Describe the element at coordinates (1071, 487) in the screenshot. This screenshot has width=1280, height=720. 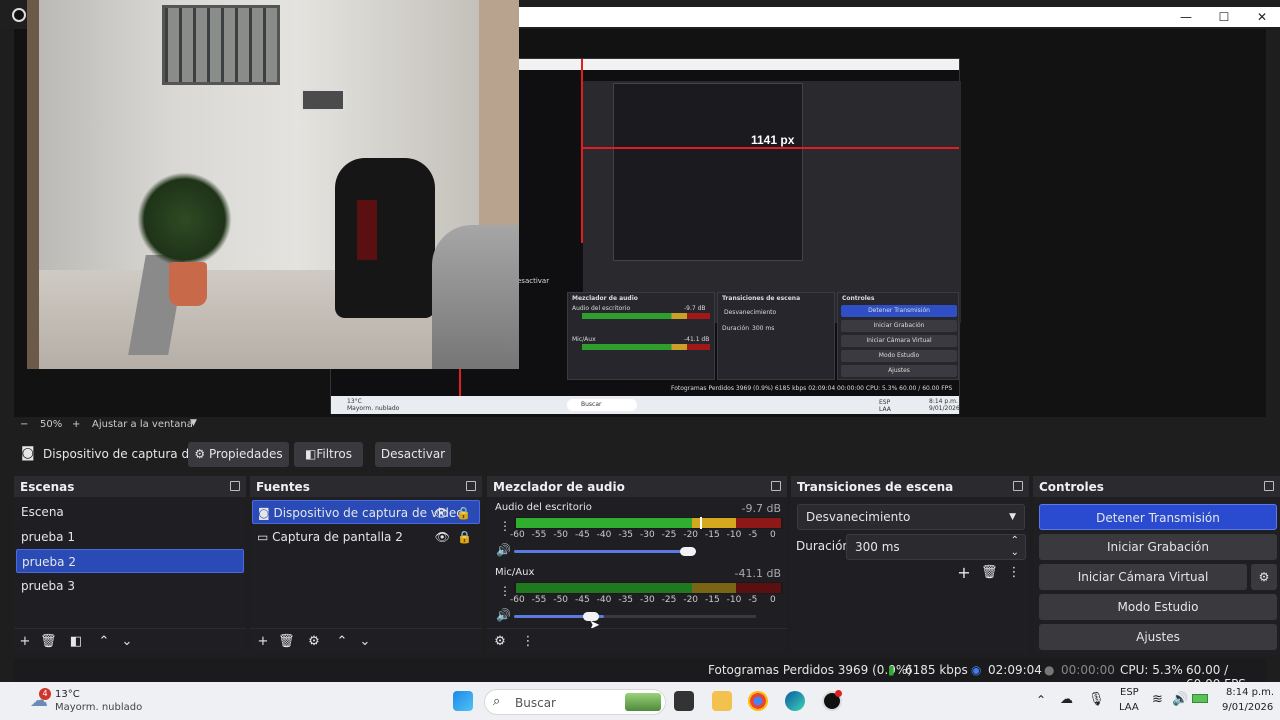
I see `controls-title-text: Controles` at that location.